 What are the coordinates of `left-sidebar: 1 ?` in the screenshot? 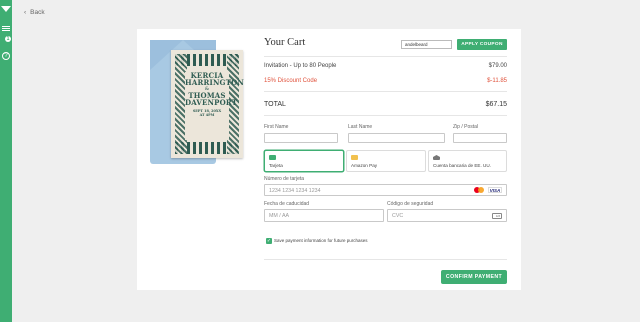 It's located at (6, 161).